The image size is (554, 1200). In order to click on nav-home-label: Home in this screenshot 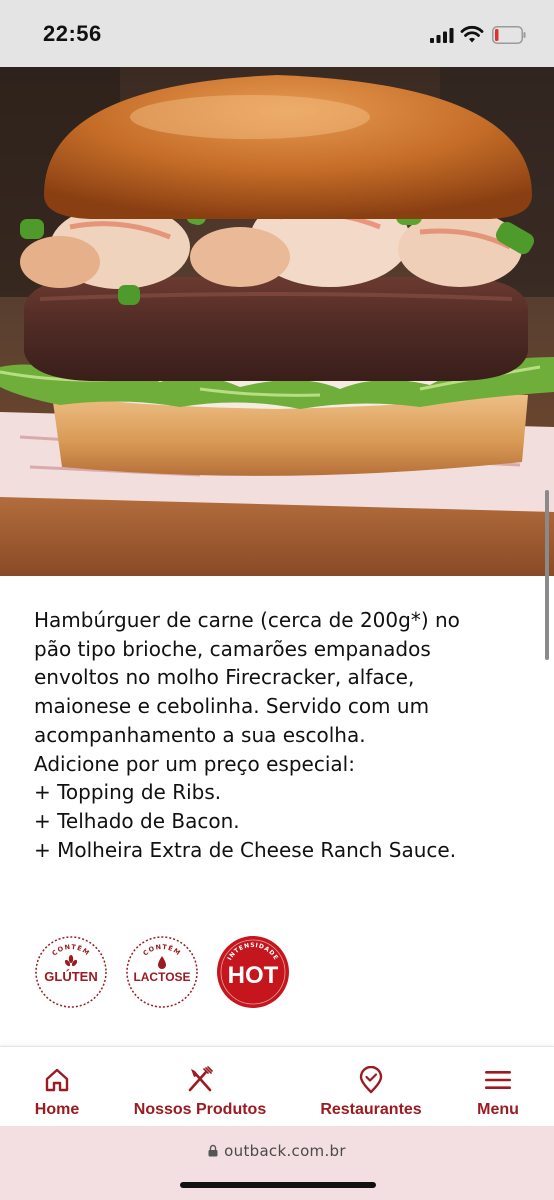, I will do `click(57, 1109)`.